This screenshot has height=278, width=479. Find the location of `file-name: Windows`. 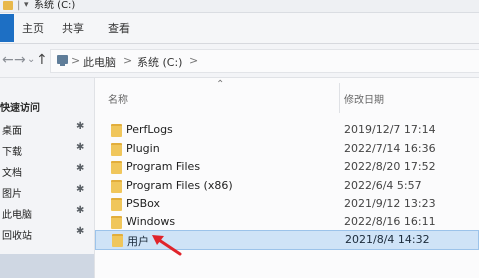

file-name: Windows is located at coordinates (151, 221).